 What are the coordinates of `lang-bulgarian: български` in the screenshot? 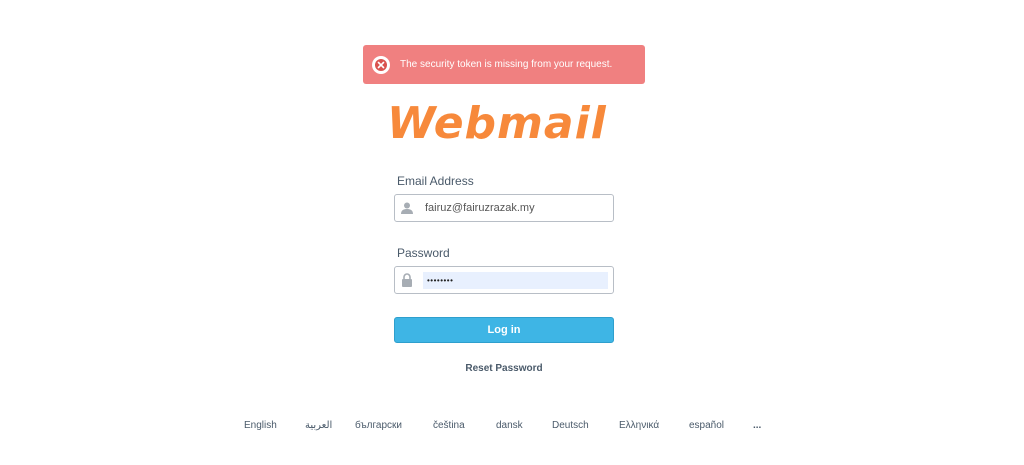 It's located at (378, 425).